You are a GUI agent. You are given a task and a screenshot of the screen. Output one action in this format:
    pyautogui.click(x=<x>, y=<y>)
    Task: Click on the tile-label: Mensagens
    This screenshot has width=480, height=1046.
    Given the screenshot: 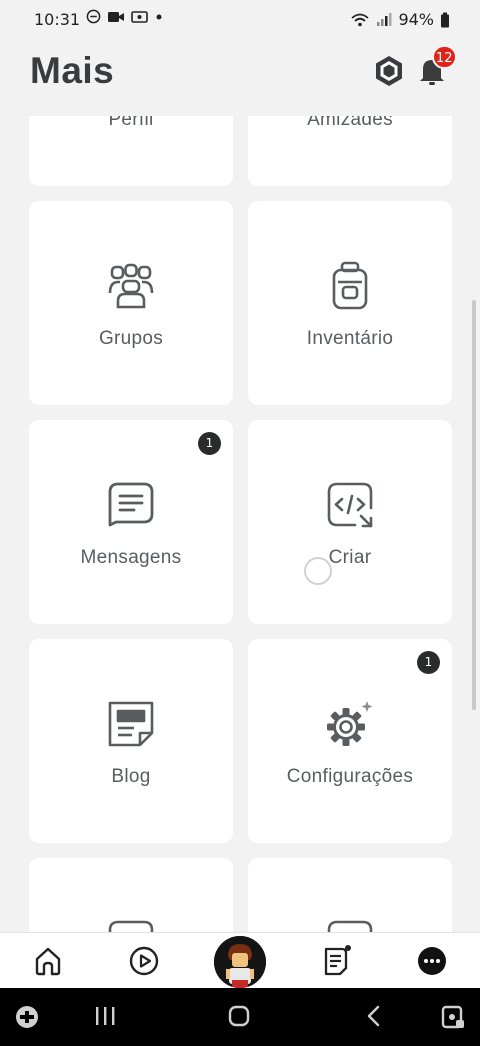 What is the action you would take?
    pyautogui.click(x=131, y=557)
    